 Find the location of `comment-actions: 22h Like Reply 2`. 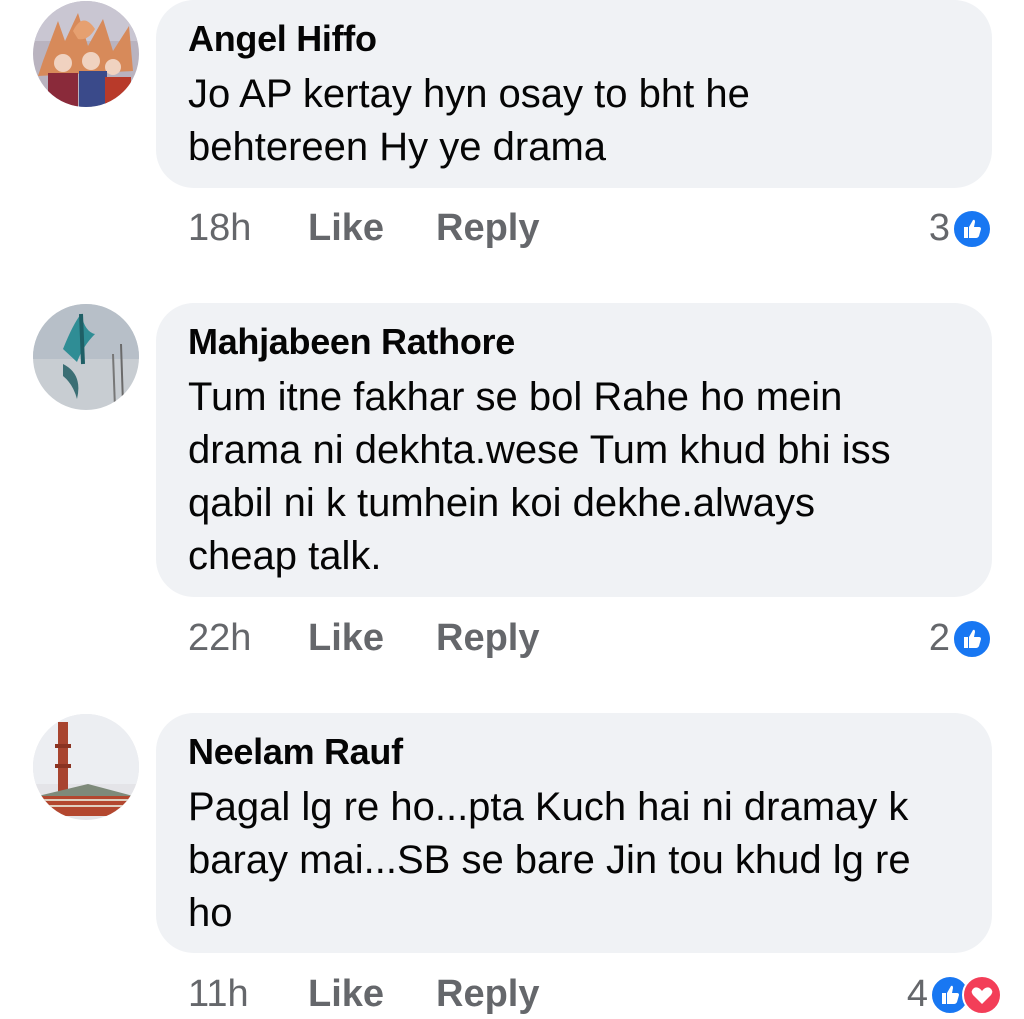

comment-actions: 22h Like Reply 2 is located at coordinates (591, 638).